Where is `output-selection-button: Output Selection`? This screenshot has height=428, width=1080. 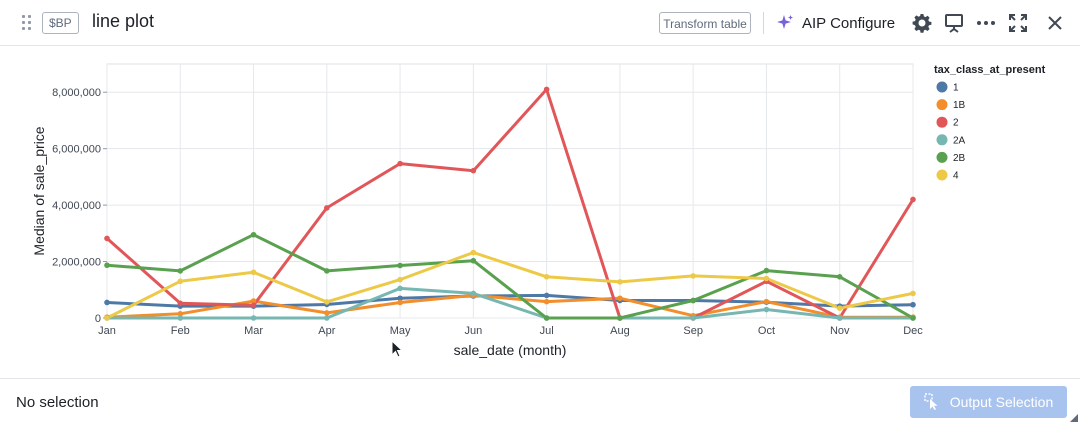
output-selection-button: Output Selection is located at coordinates (988, 402).